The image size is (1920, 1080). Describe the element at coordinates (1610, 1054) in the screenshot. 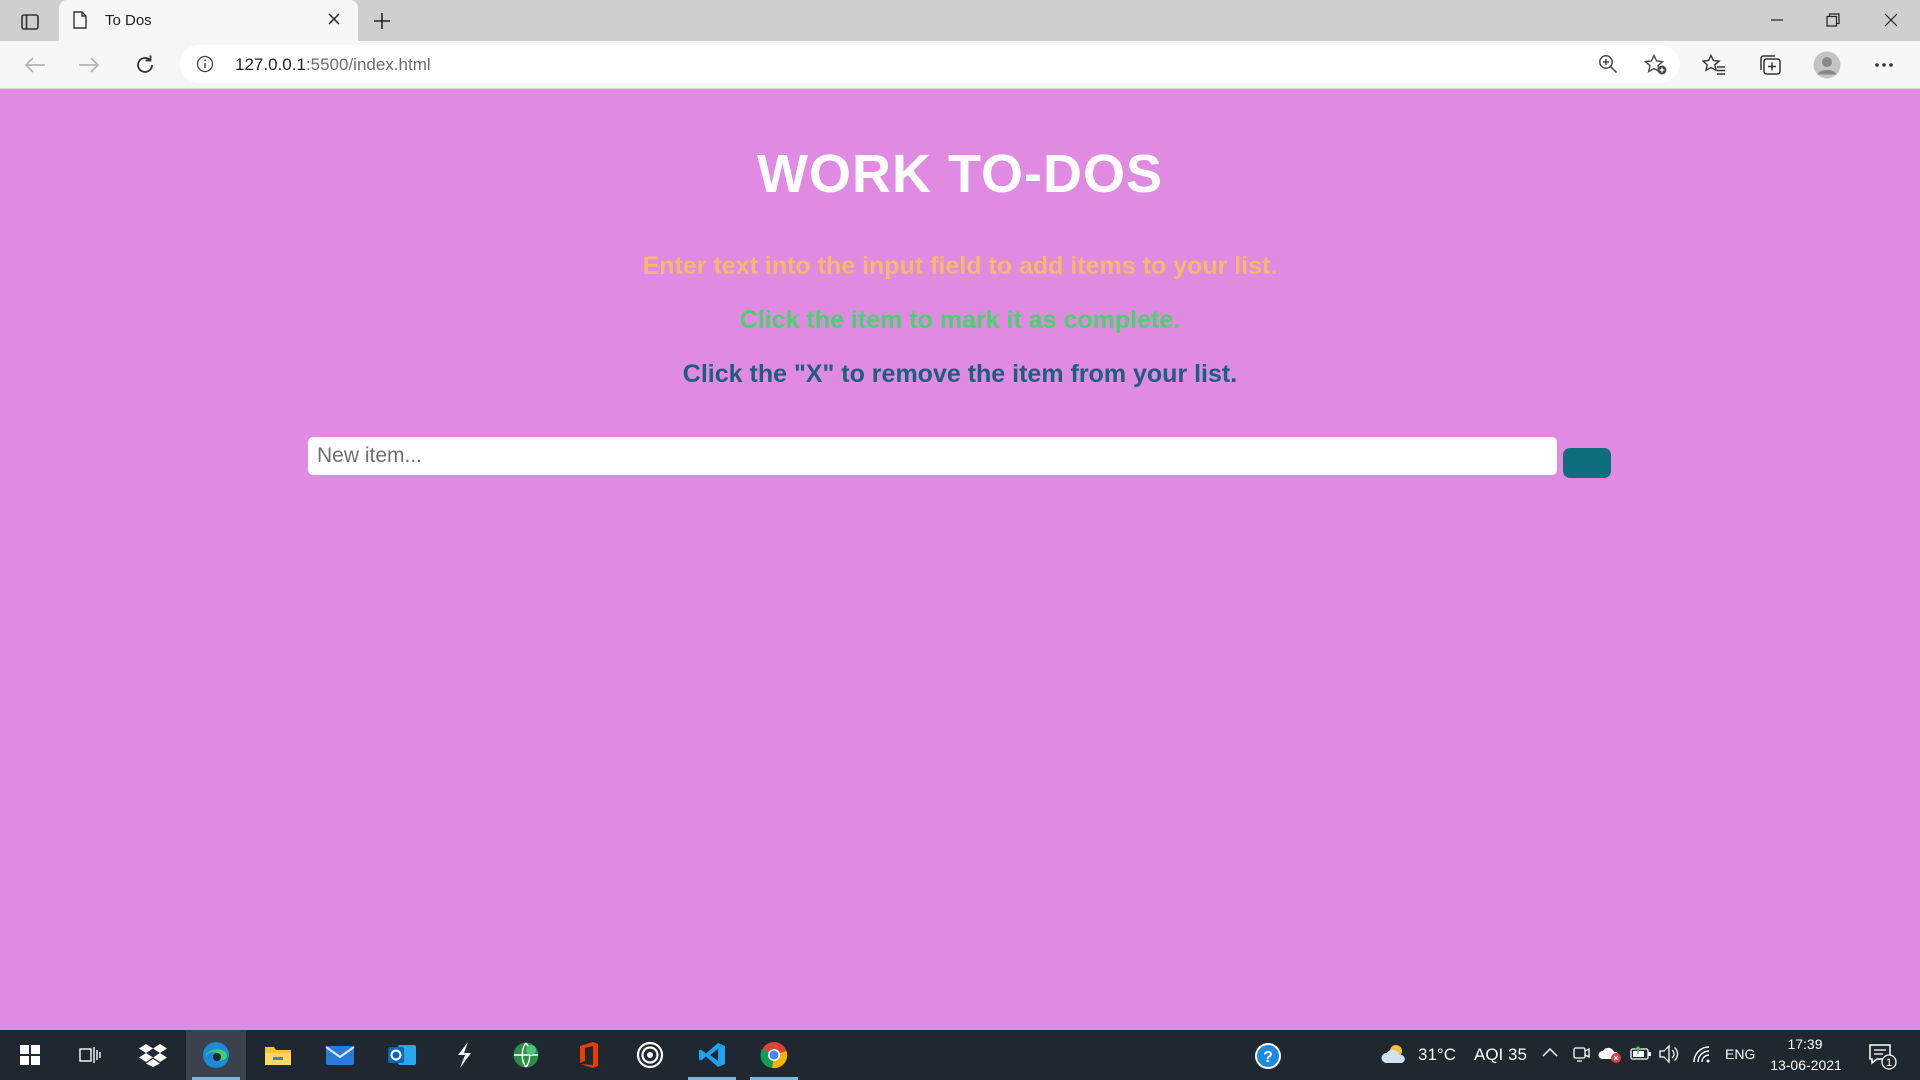

I see `onedrive-error-icon` at that location.